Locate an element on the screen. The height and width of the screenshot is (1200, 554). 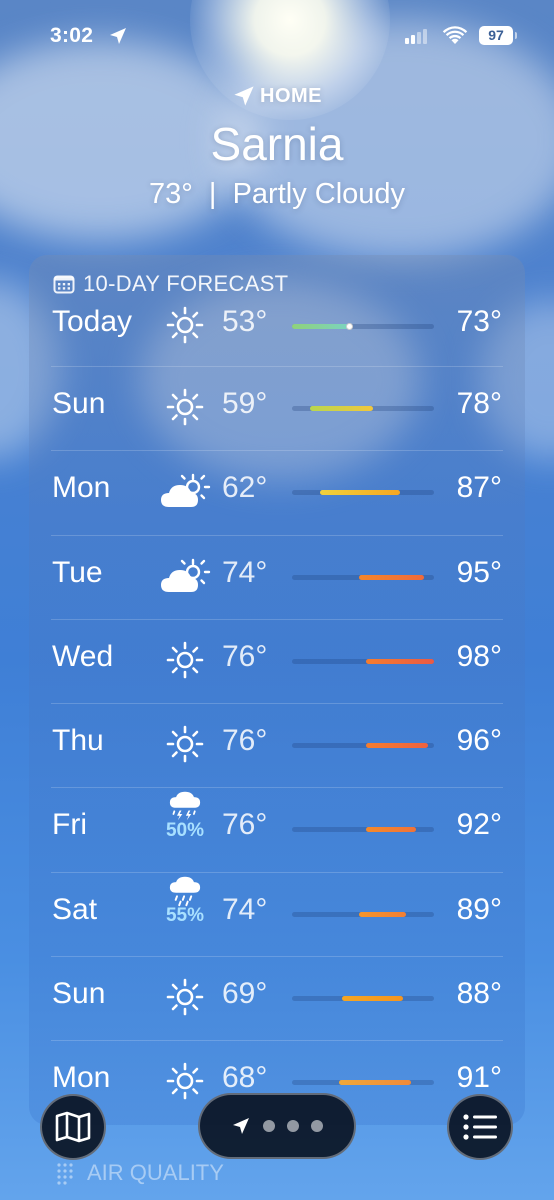
high-temp: 88° is located at coordinates (479, 994).